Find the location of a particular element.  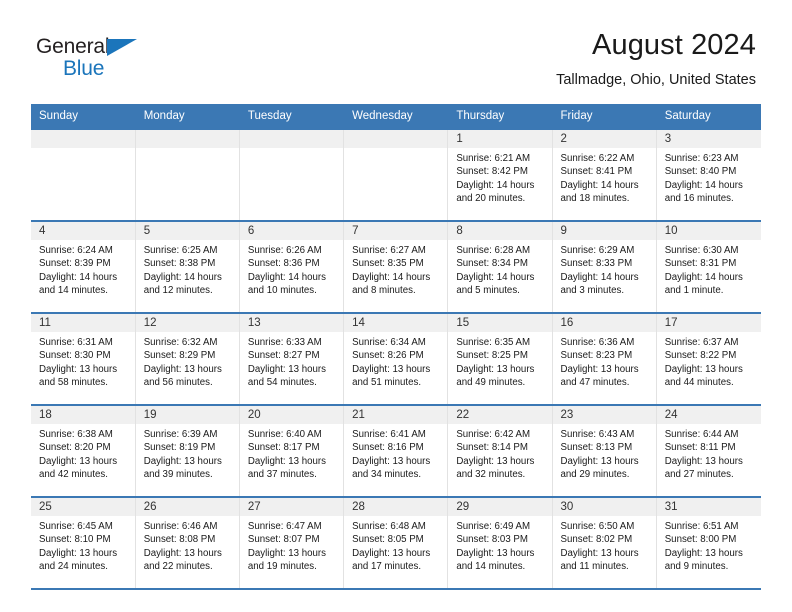

weekday-header-wednesday: Wednesday is located at coordinates (396, 116).